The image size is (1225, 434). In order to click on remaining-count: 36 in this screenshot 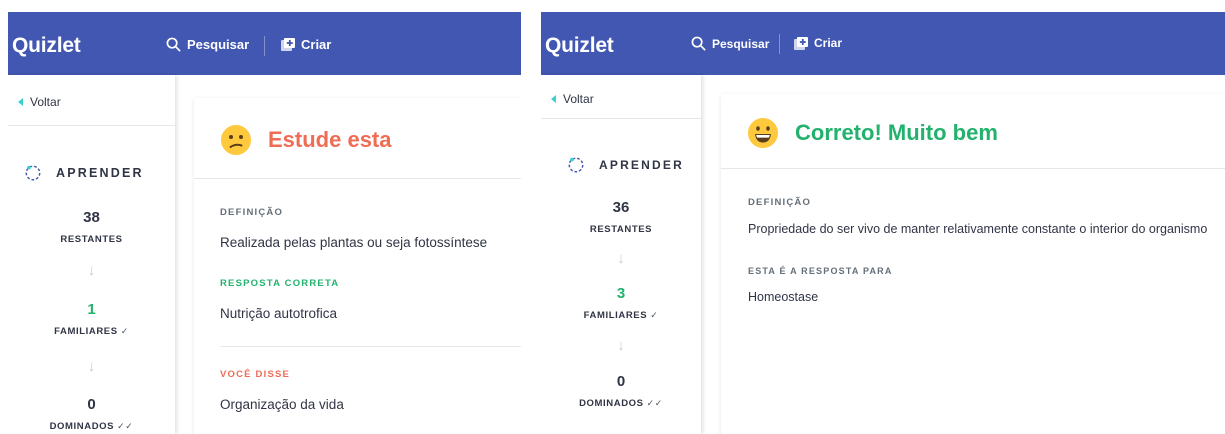, I will do `click(621, 207)`.